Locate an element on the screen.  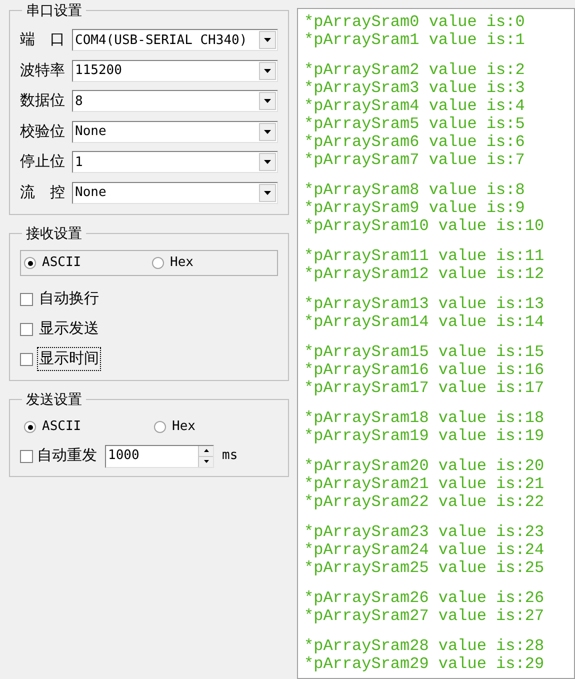
output-line: *pArraySram4 value is:4 is located at coordinates (415, 106).